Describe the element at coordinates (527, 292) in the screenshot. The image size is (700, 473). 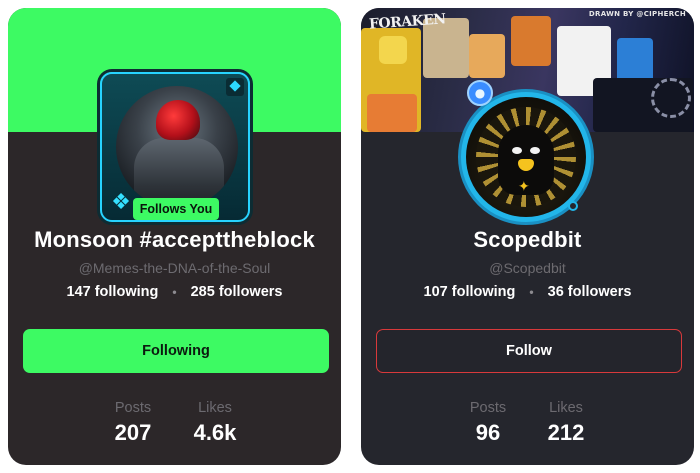
I see `follow-stats: 107 following • 36 followers` at that location.